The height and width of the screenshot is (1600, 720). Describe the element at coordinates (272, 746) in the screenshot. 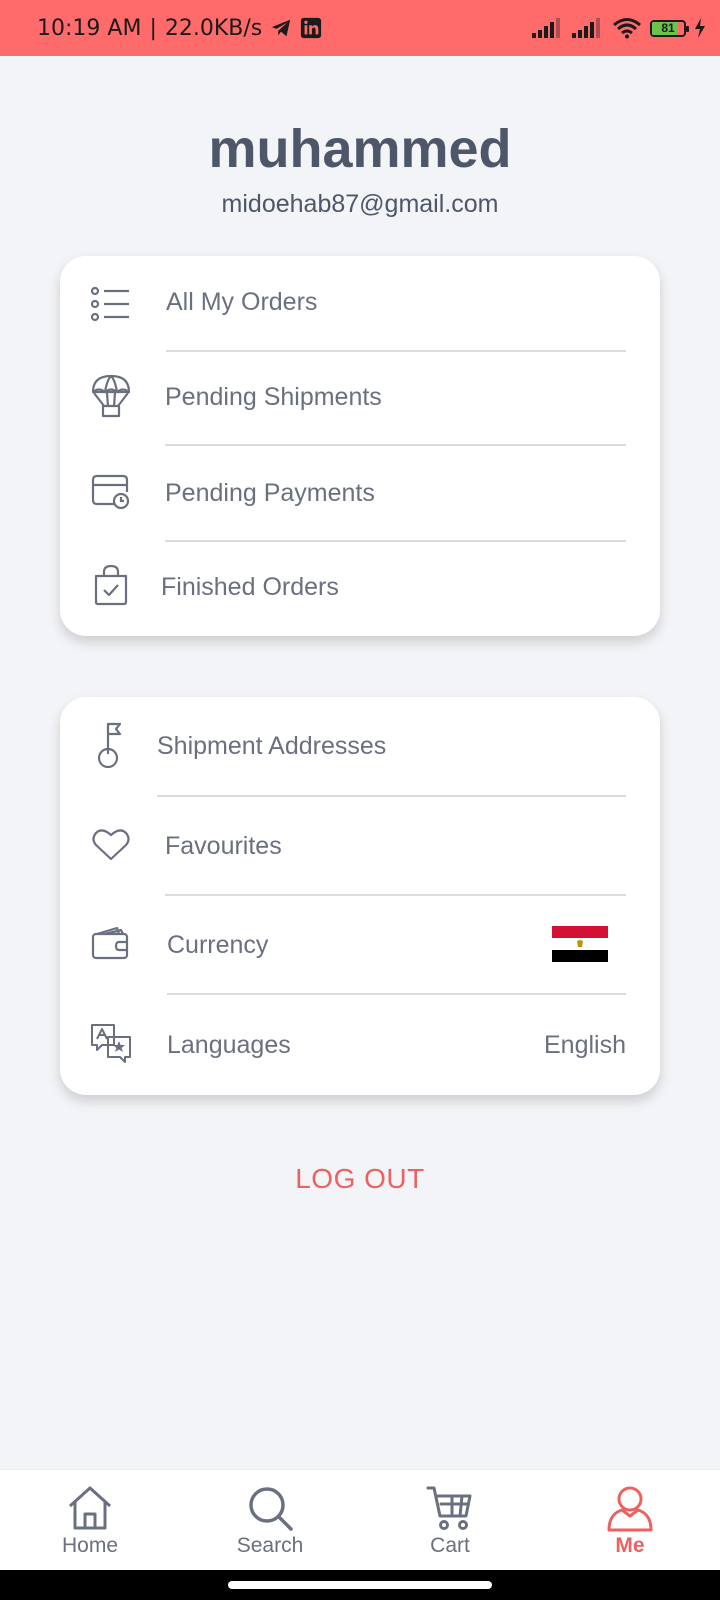

I see `menu-item-label: Shipment Addresses` at that location.